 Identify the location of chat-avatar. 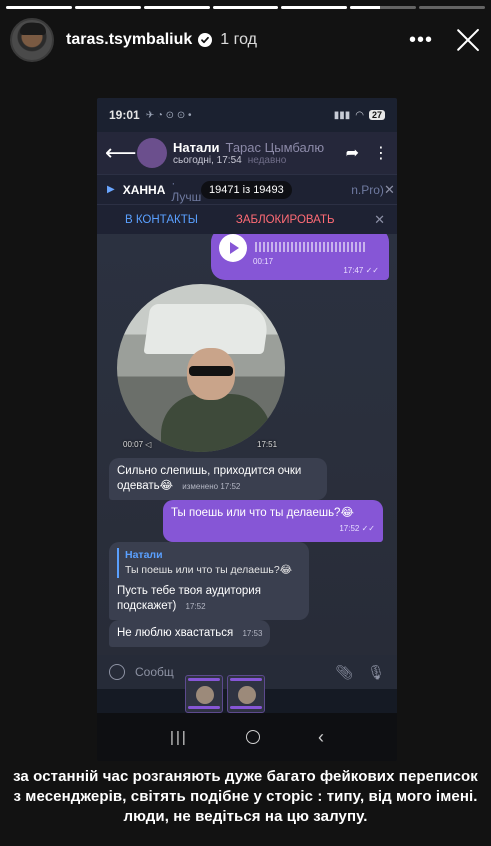
(152, 153).